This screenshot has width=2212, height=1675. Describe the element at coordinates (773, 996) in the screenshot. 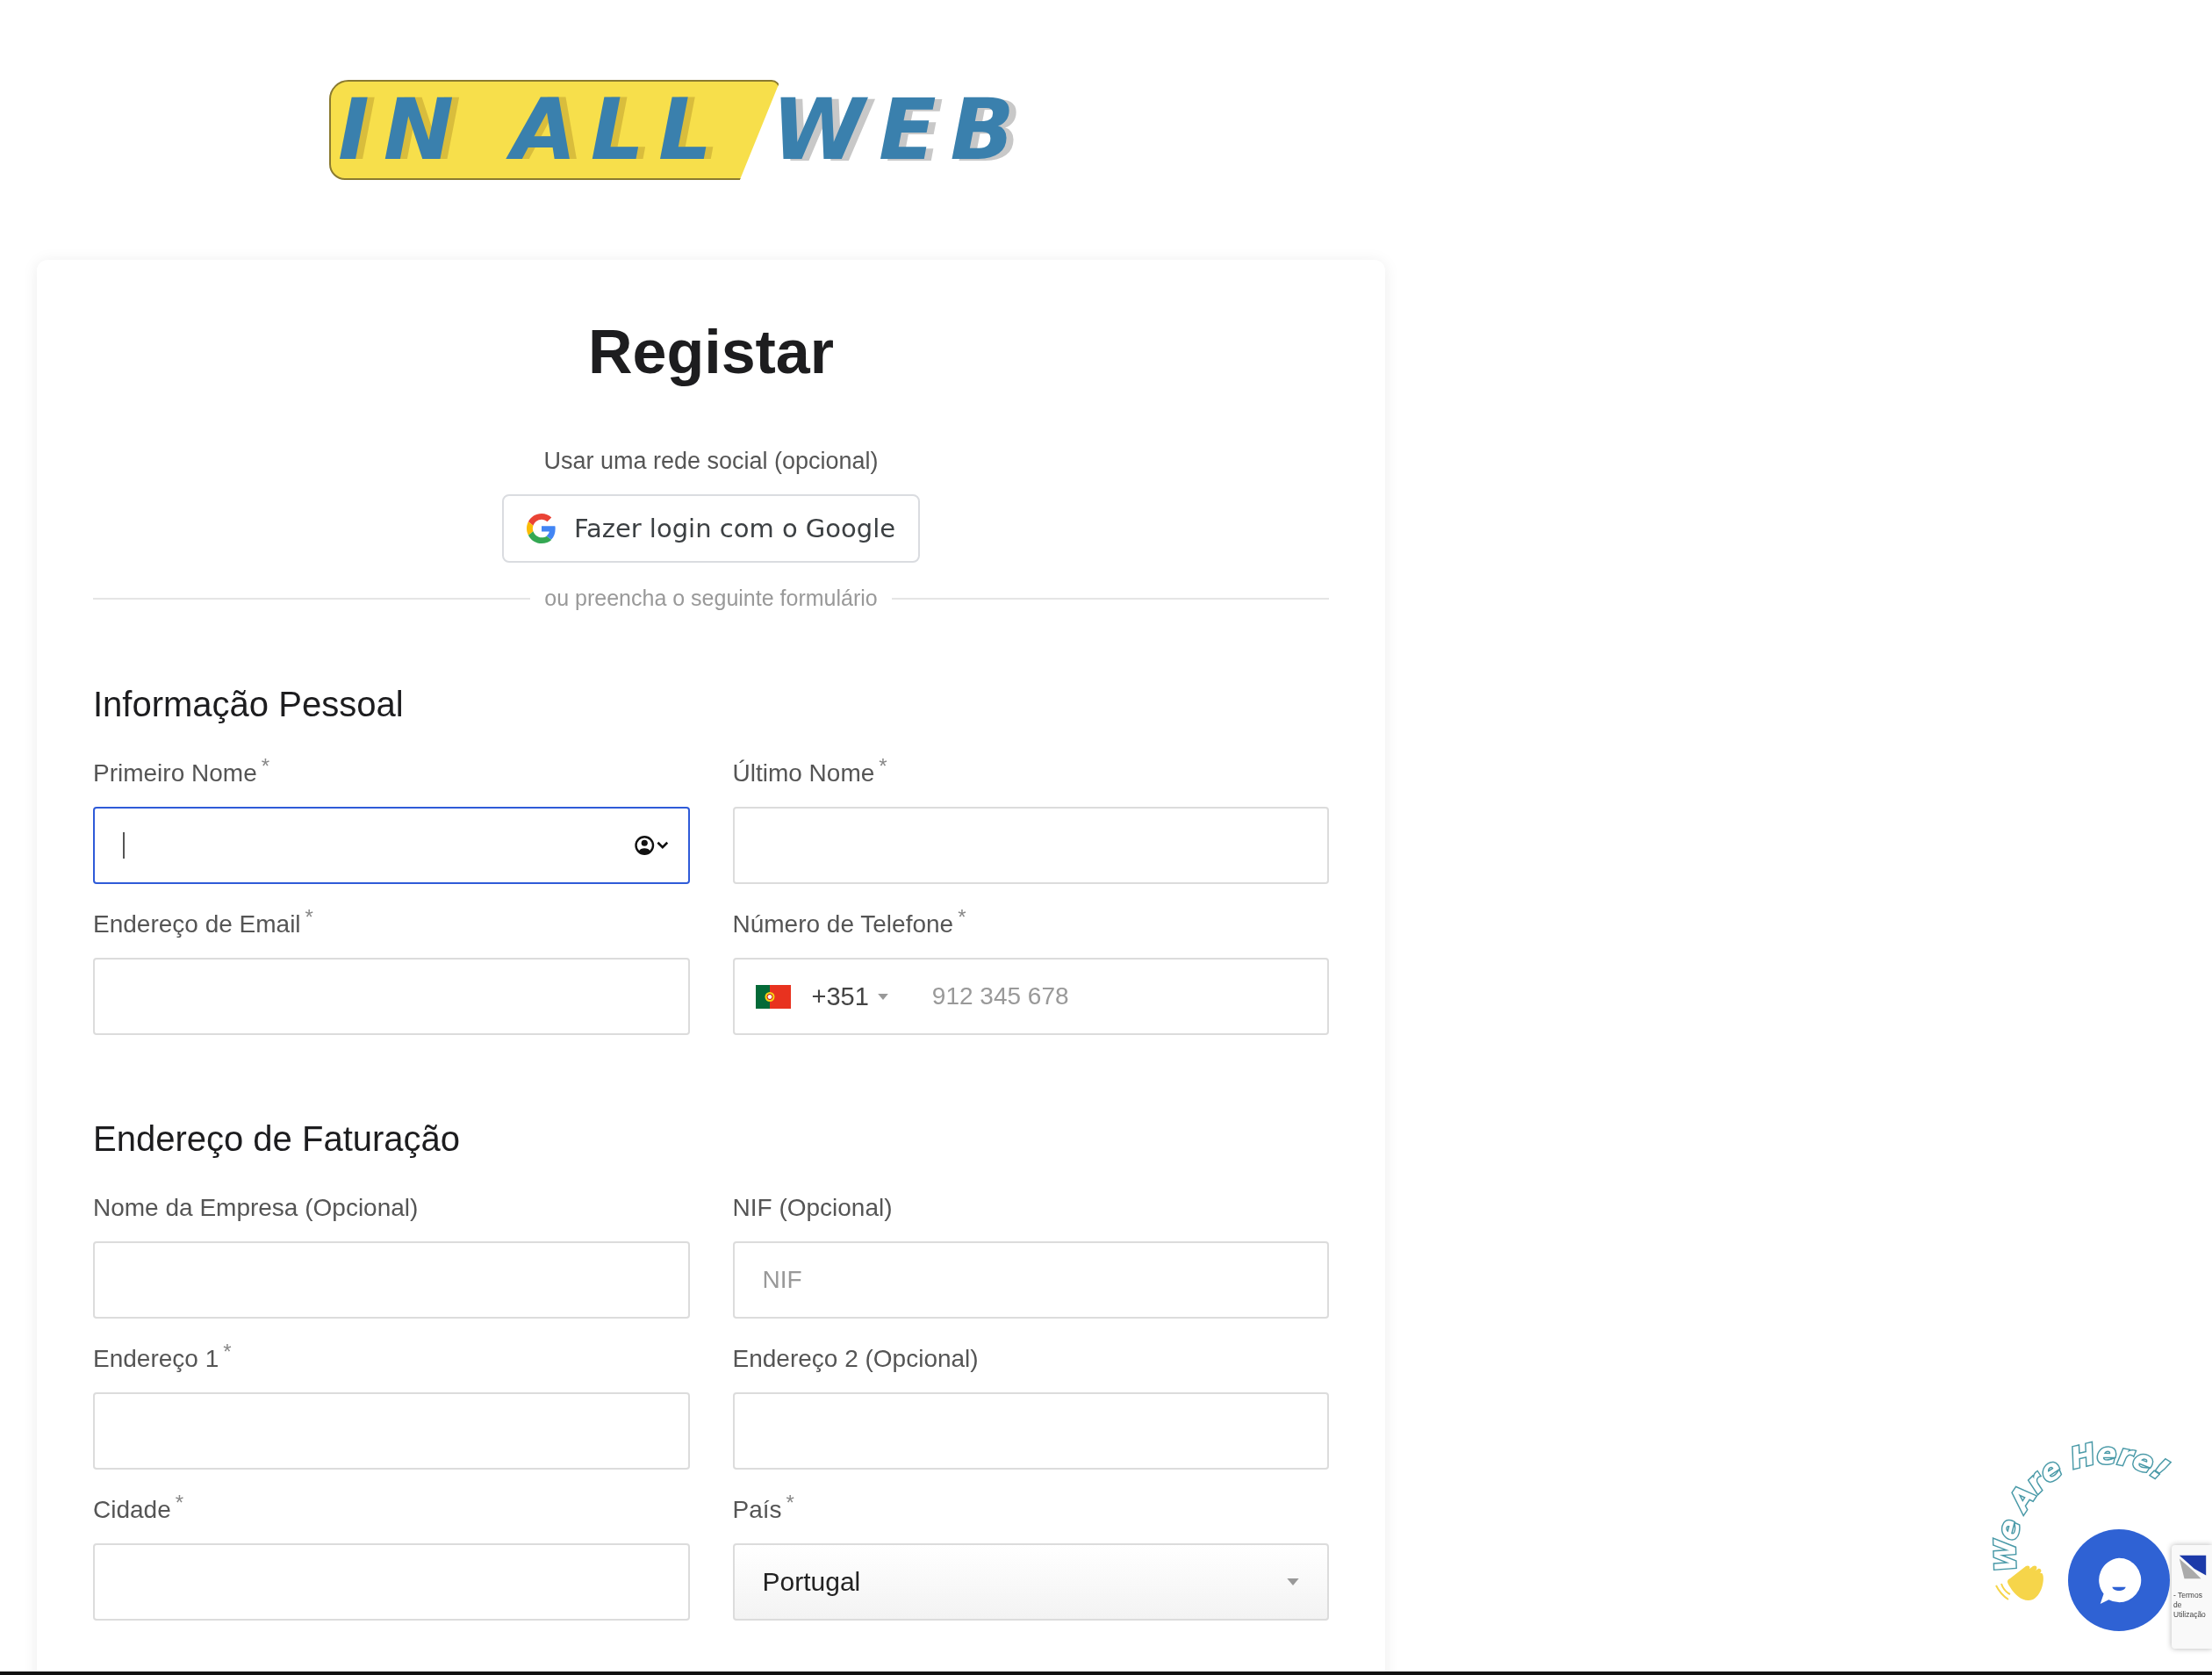

I see `portugal-flag-icon` at that location.